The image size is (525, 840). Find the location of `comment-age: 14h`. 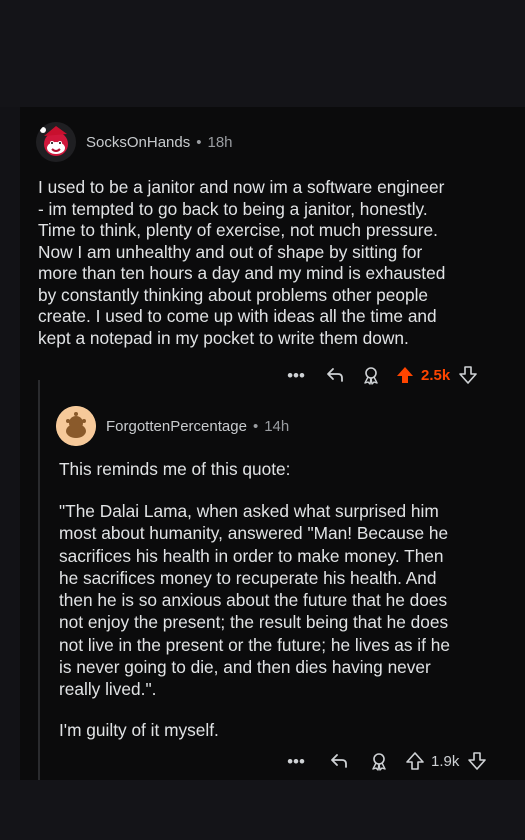

comment-age: 14h is located at coordinates (277, 426).